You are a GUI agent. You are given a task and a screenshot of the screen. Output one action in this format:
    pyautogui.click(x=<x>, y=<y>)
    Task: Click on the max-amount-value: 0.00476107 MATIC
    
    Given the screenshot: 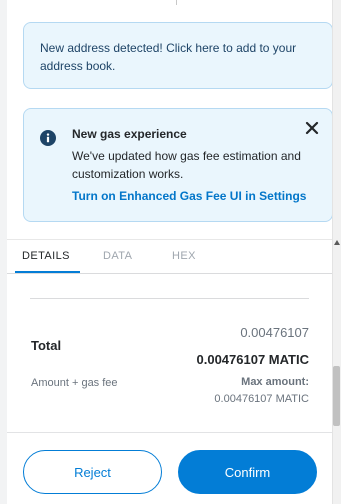 What is the action you would take?
    pyautogui.click(x=261, y=399)
    